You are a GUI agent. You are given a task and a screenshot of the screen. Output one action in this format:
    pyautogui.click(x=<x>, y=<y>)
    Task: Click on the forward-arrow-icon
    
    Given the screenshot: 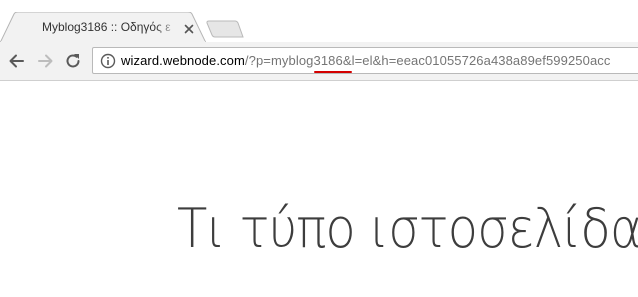 What is the action you would take?
    pyautogui.click(x=45, y=61)
    